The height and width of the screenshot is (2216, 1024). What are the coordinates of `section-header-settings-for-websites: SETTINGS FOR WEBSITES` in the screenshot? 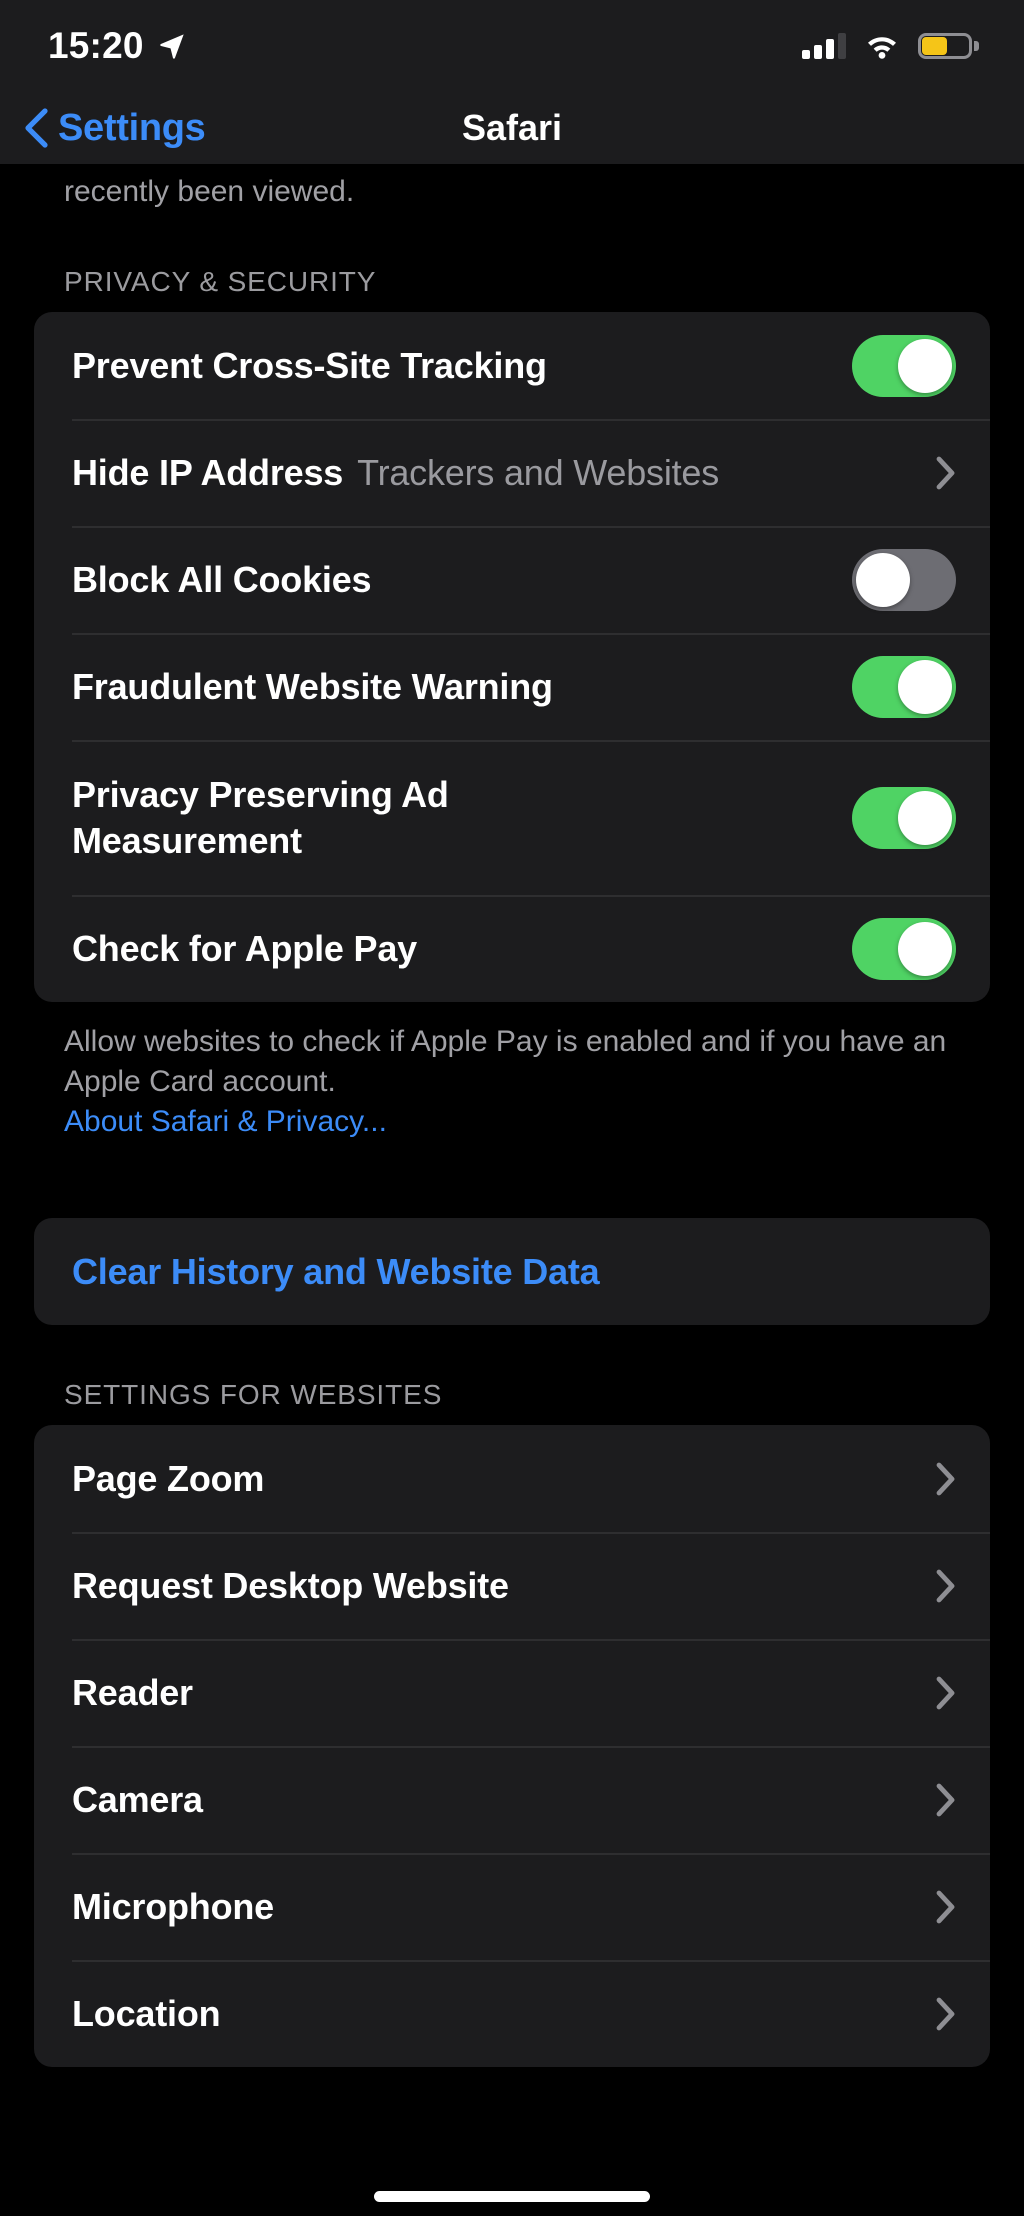 It's located at (253, 1394).